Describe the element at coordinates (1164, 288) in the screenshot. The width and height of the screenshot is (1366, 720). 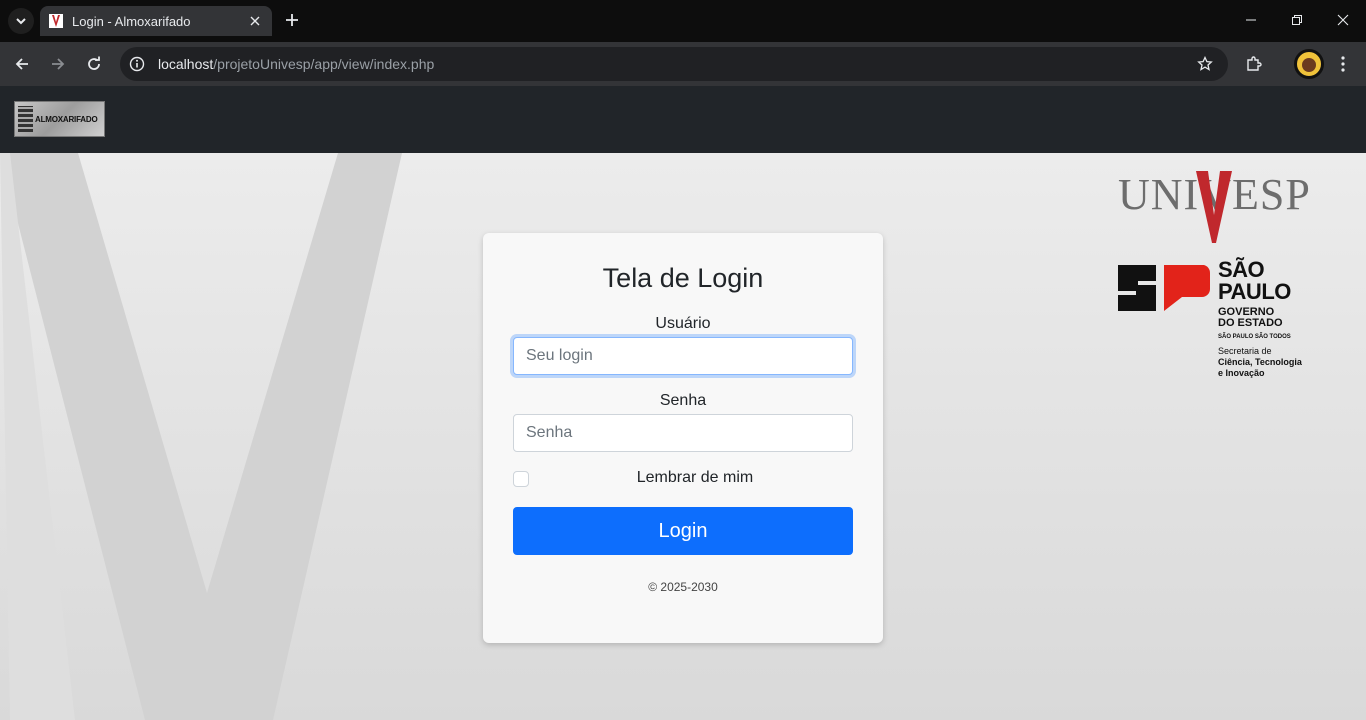
I see `sp-mark-icon` at that location.